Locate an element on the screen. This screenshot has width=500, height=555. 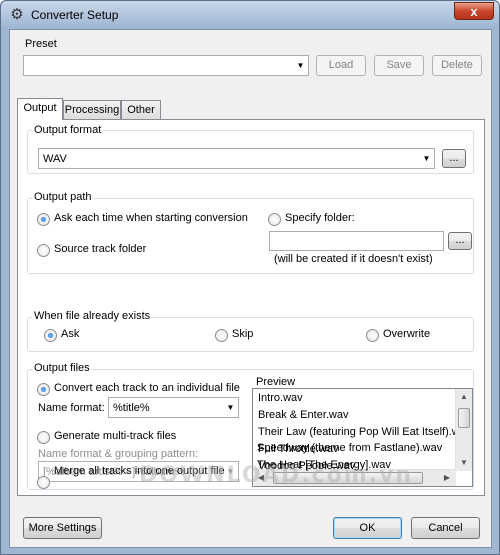
preset-combo: ▼ is located at coordinates (166, 65).